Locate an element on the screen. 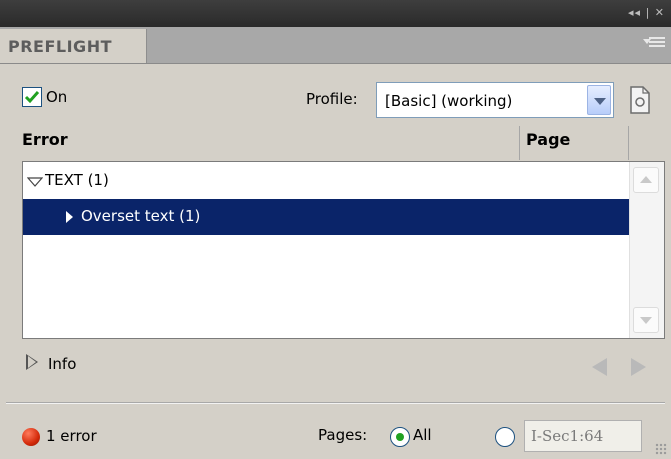  define-profiles-icon is located at coordinates (640, 100).